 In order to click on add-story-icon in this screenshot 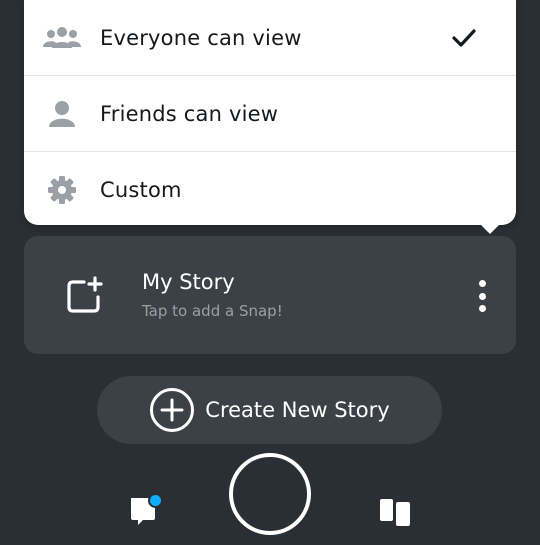, I will do `click(84, 298)`.